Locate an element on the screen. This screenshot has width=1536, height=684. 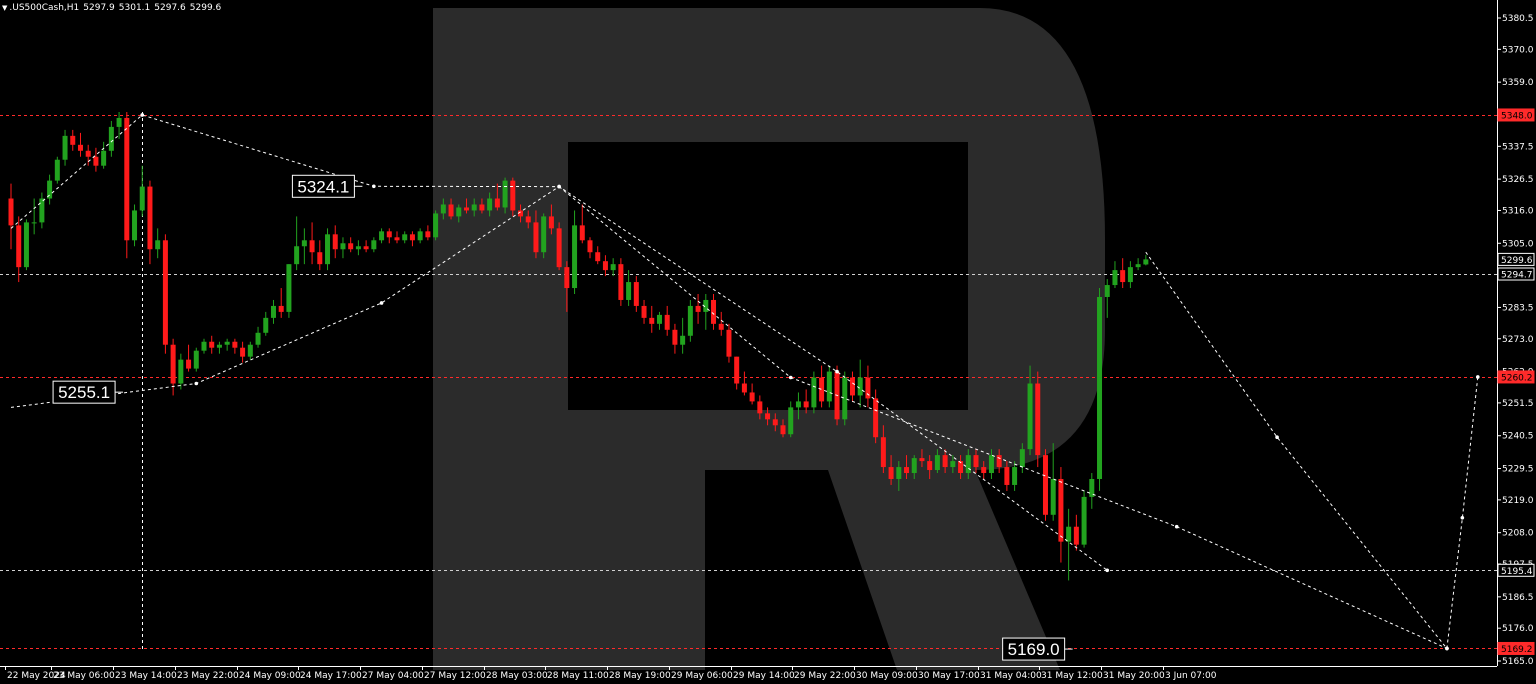
price-annotation: 5255.1 is located at coordinates (88, 392).